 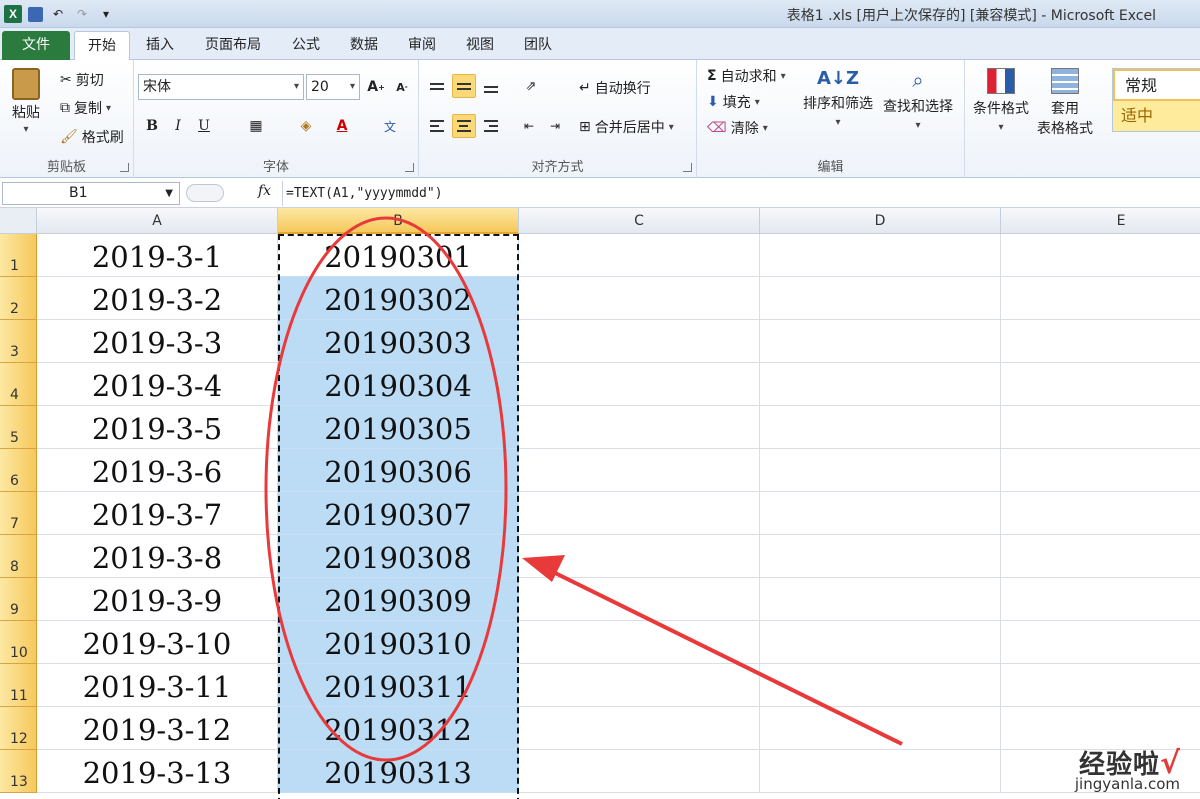 I want to click on cell-c7, so click(x=639, y=513).